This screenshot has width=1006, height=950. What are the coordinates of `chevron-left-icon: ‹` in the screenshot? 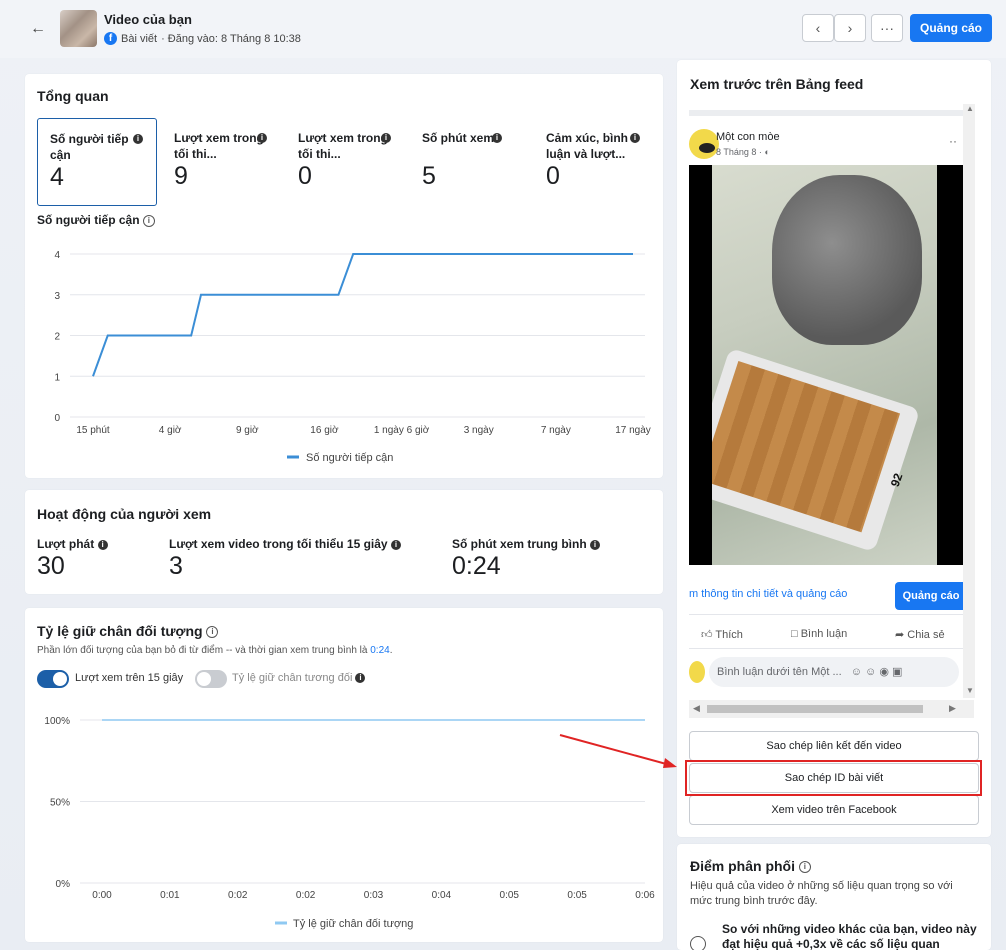 It's located at (818, 28).